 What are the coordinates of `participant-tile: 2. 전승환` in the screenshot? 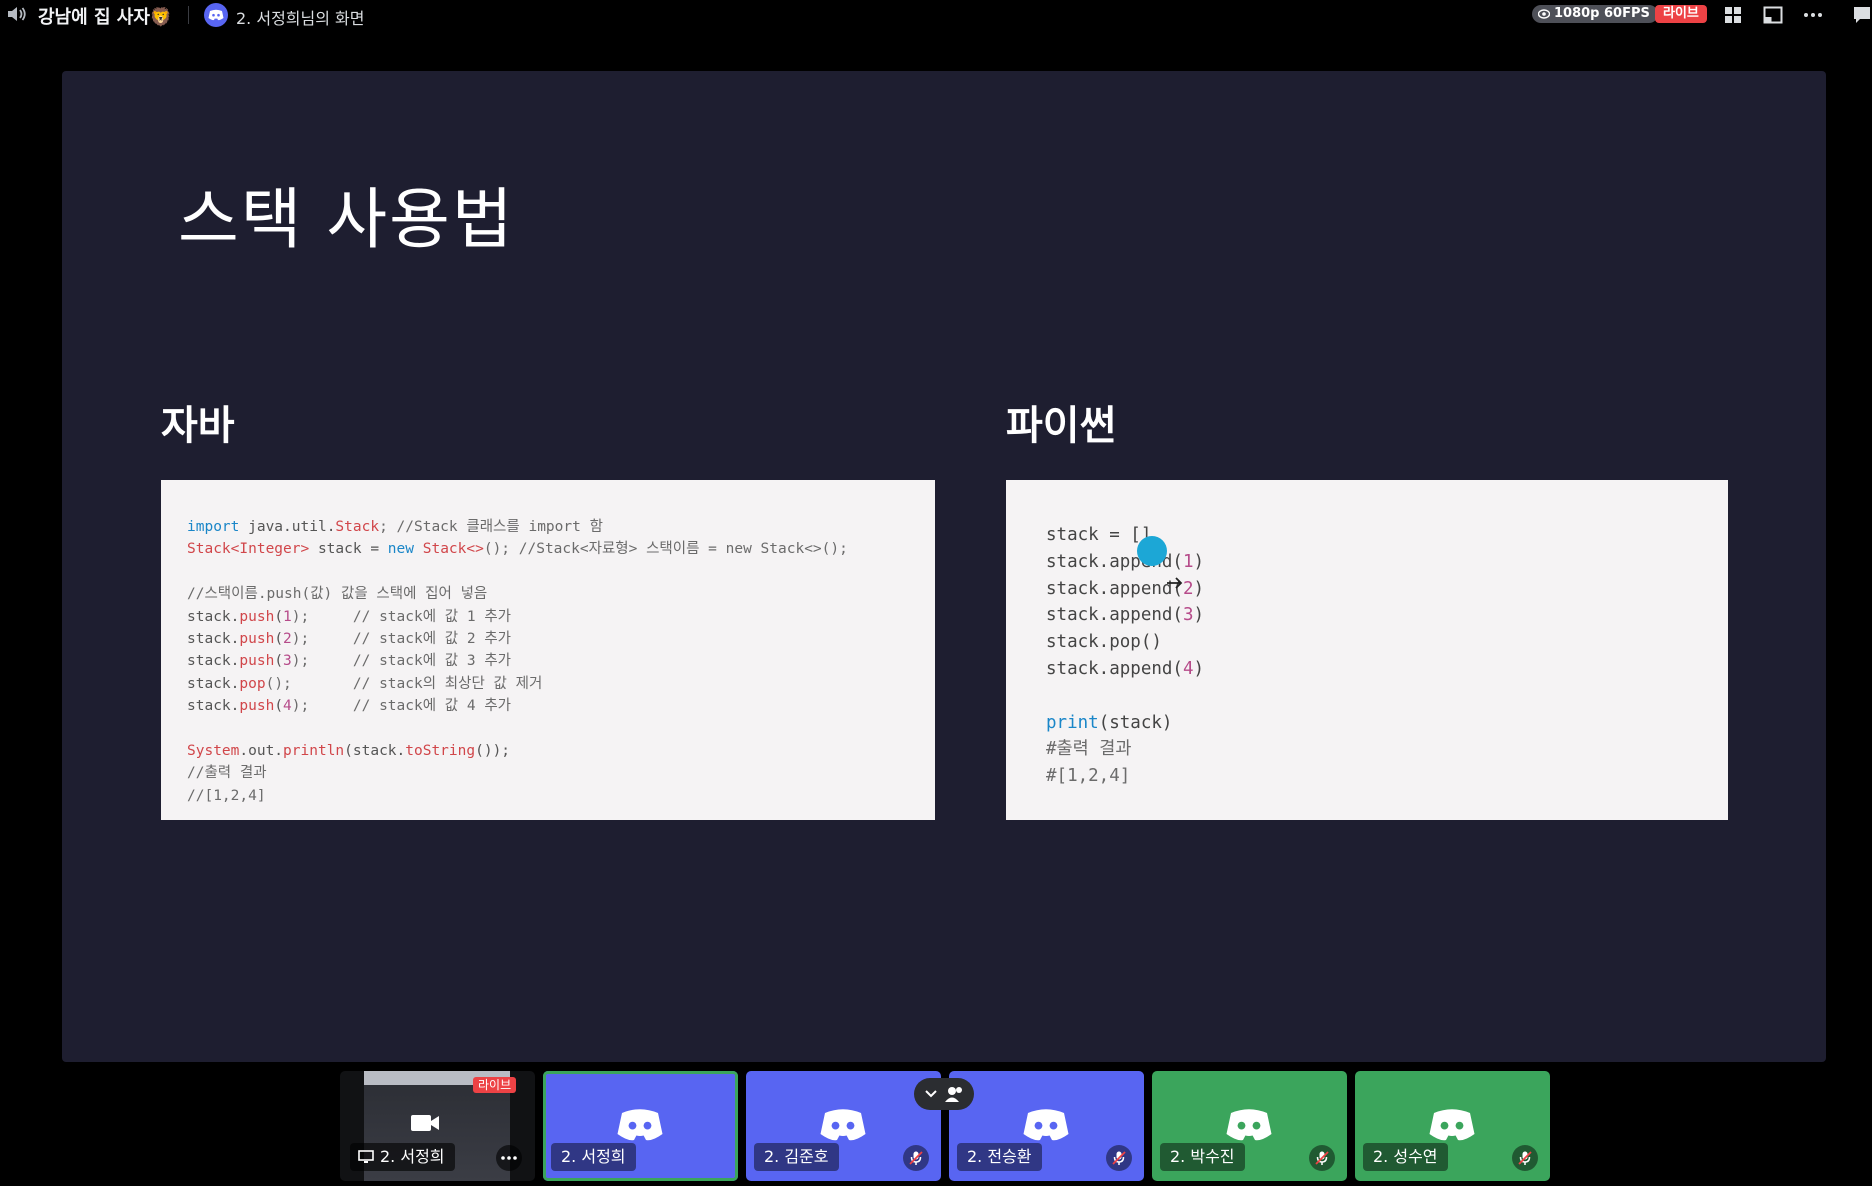 It's located at (1046, 1126).